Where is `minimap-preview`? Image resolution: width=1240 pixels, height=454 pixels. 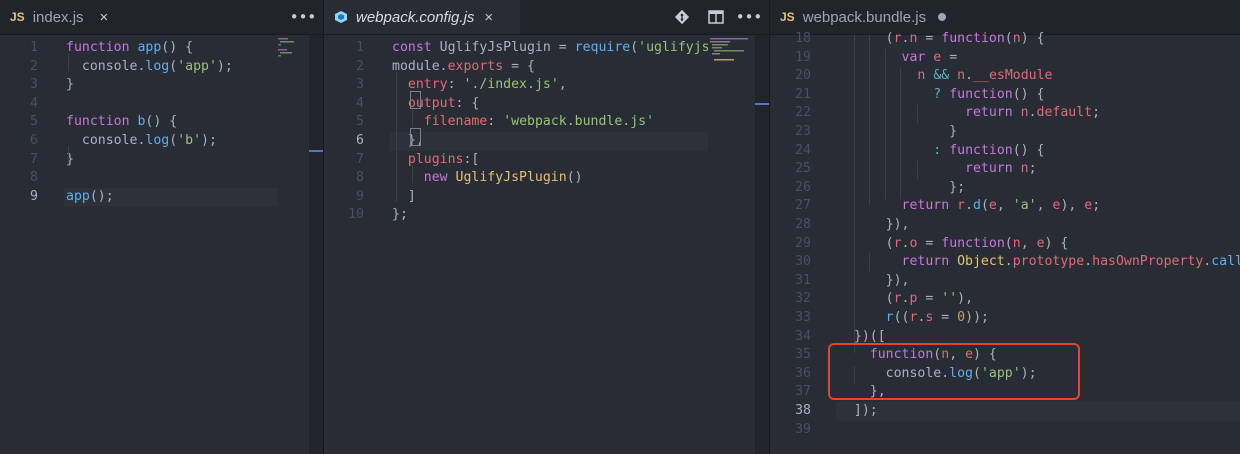 minimap-preview is located at coordinates (729, 49).